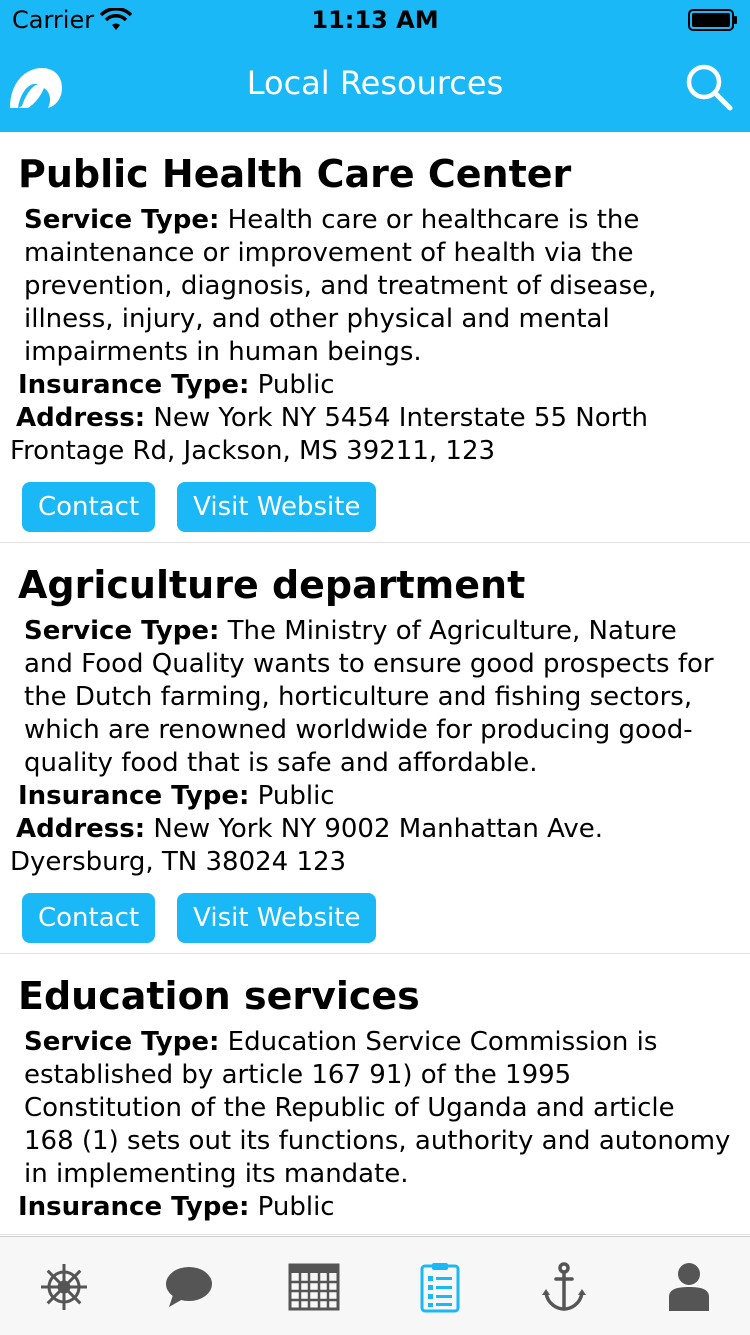 The width and height of the screenshot is (750, 1335). Describe the element at coordinates (709, 87) in the screenshot. I see `search-icon` at that location.